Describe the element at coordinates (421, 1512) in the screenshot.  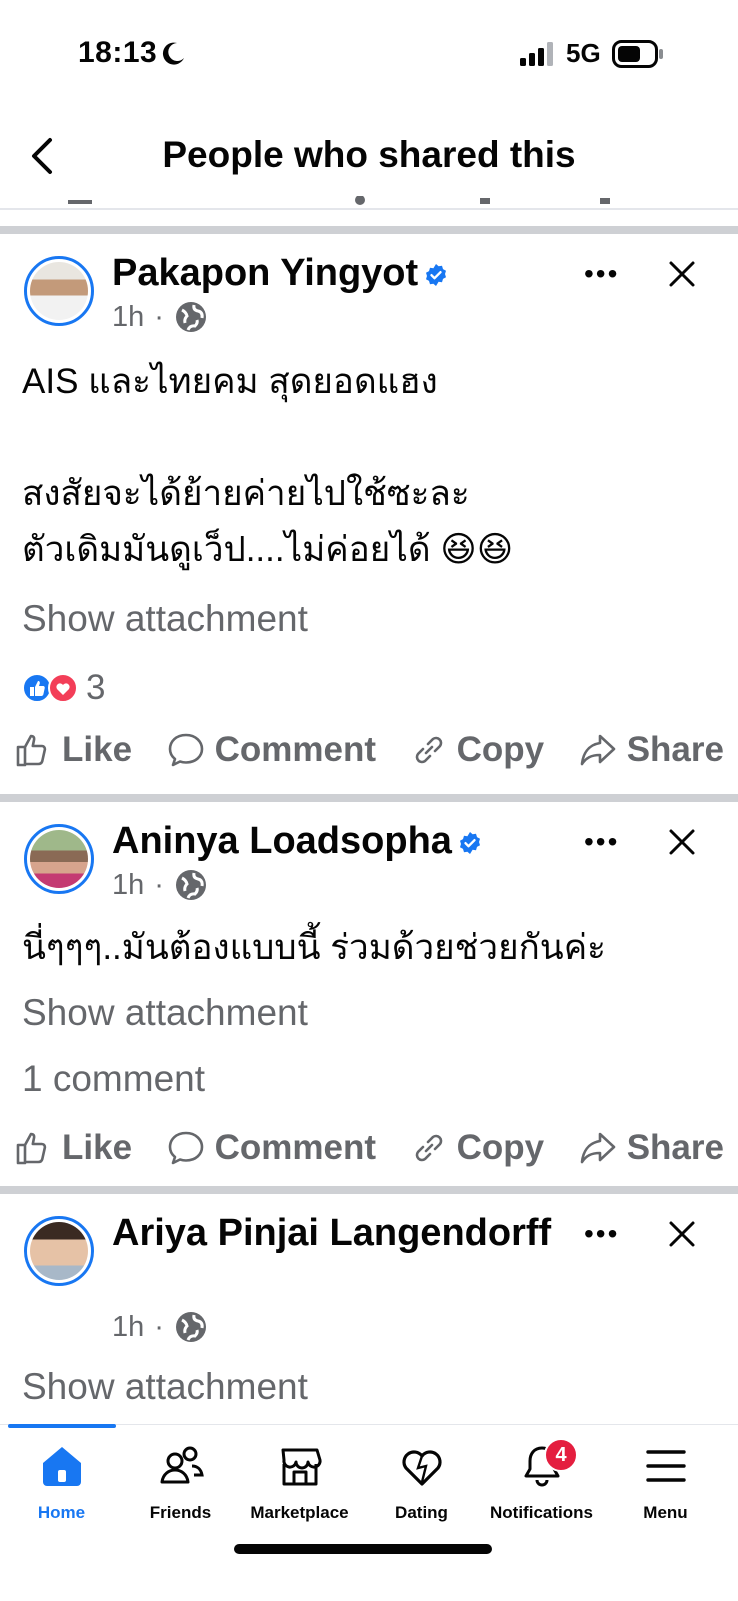
I see `nav-dating-label: Dating` at that location.